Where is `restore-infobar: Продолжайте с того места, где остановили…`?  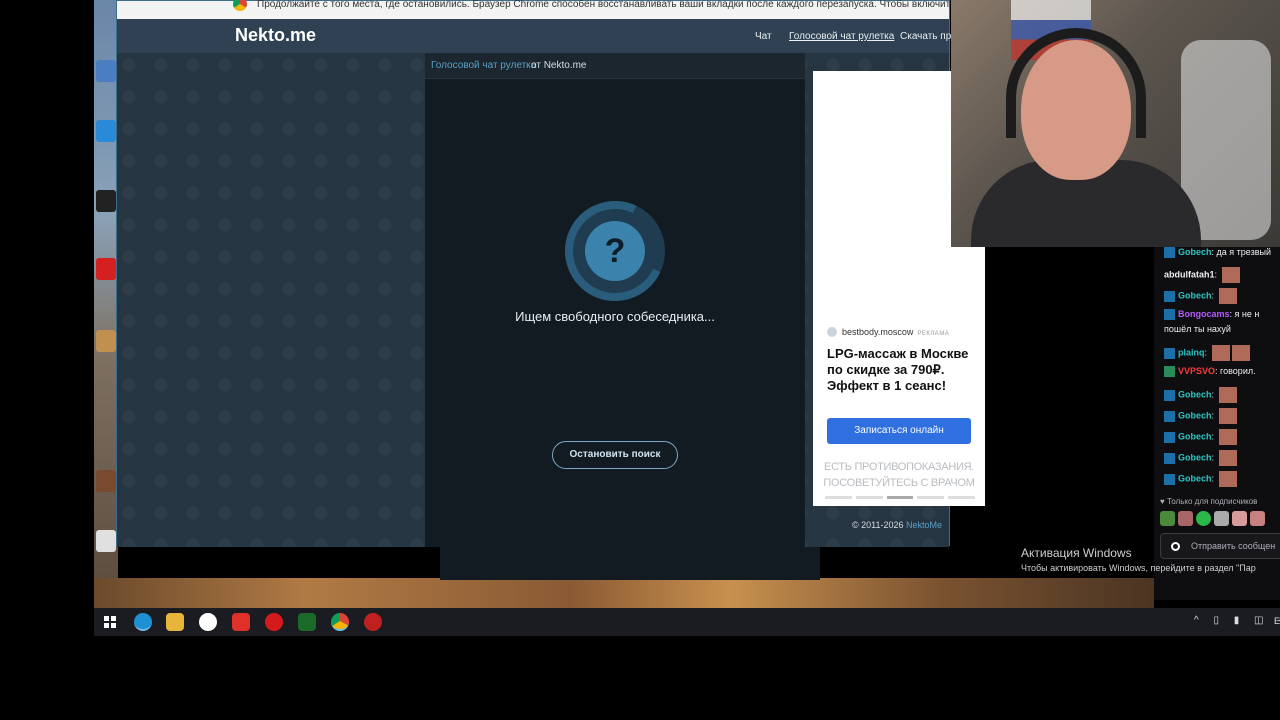
restore-infobar: Продолжайте с того места, где остановили… is located at coordinates (590, 9).